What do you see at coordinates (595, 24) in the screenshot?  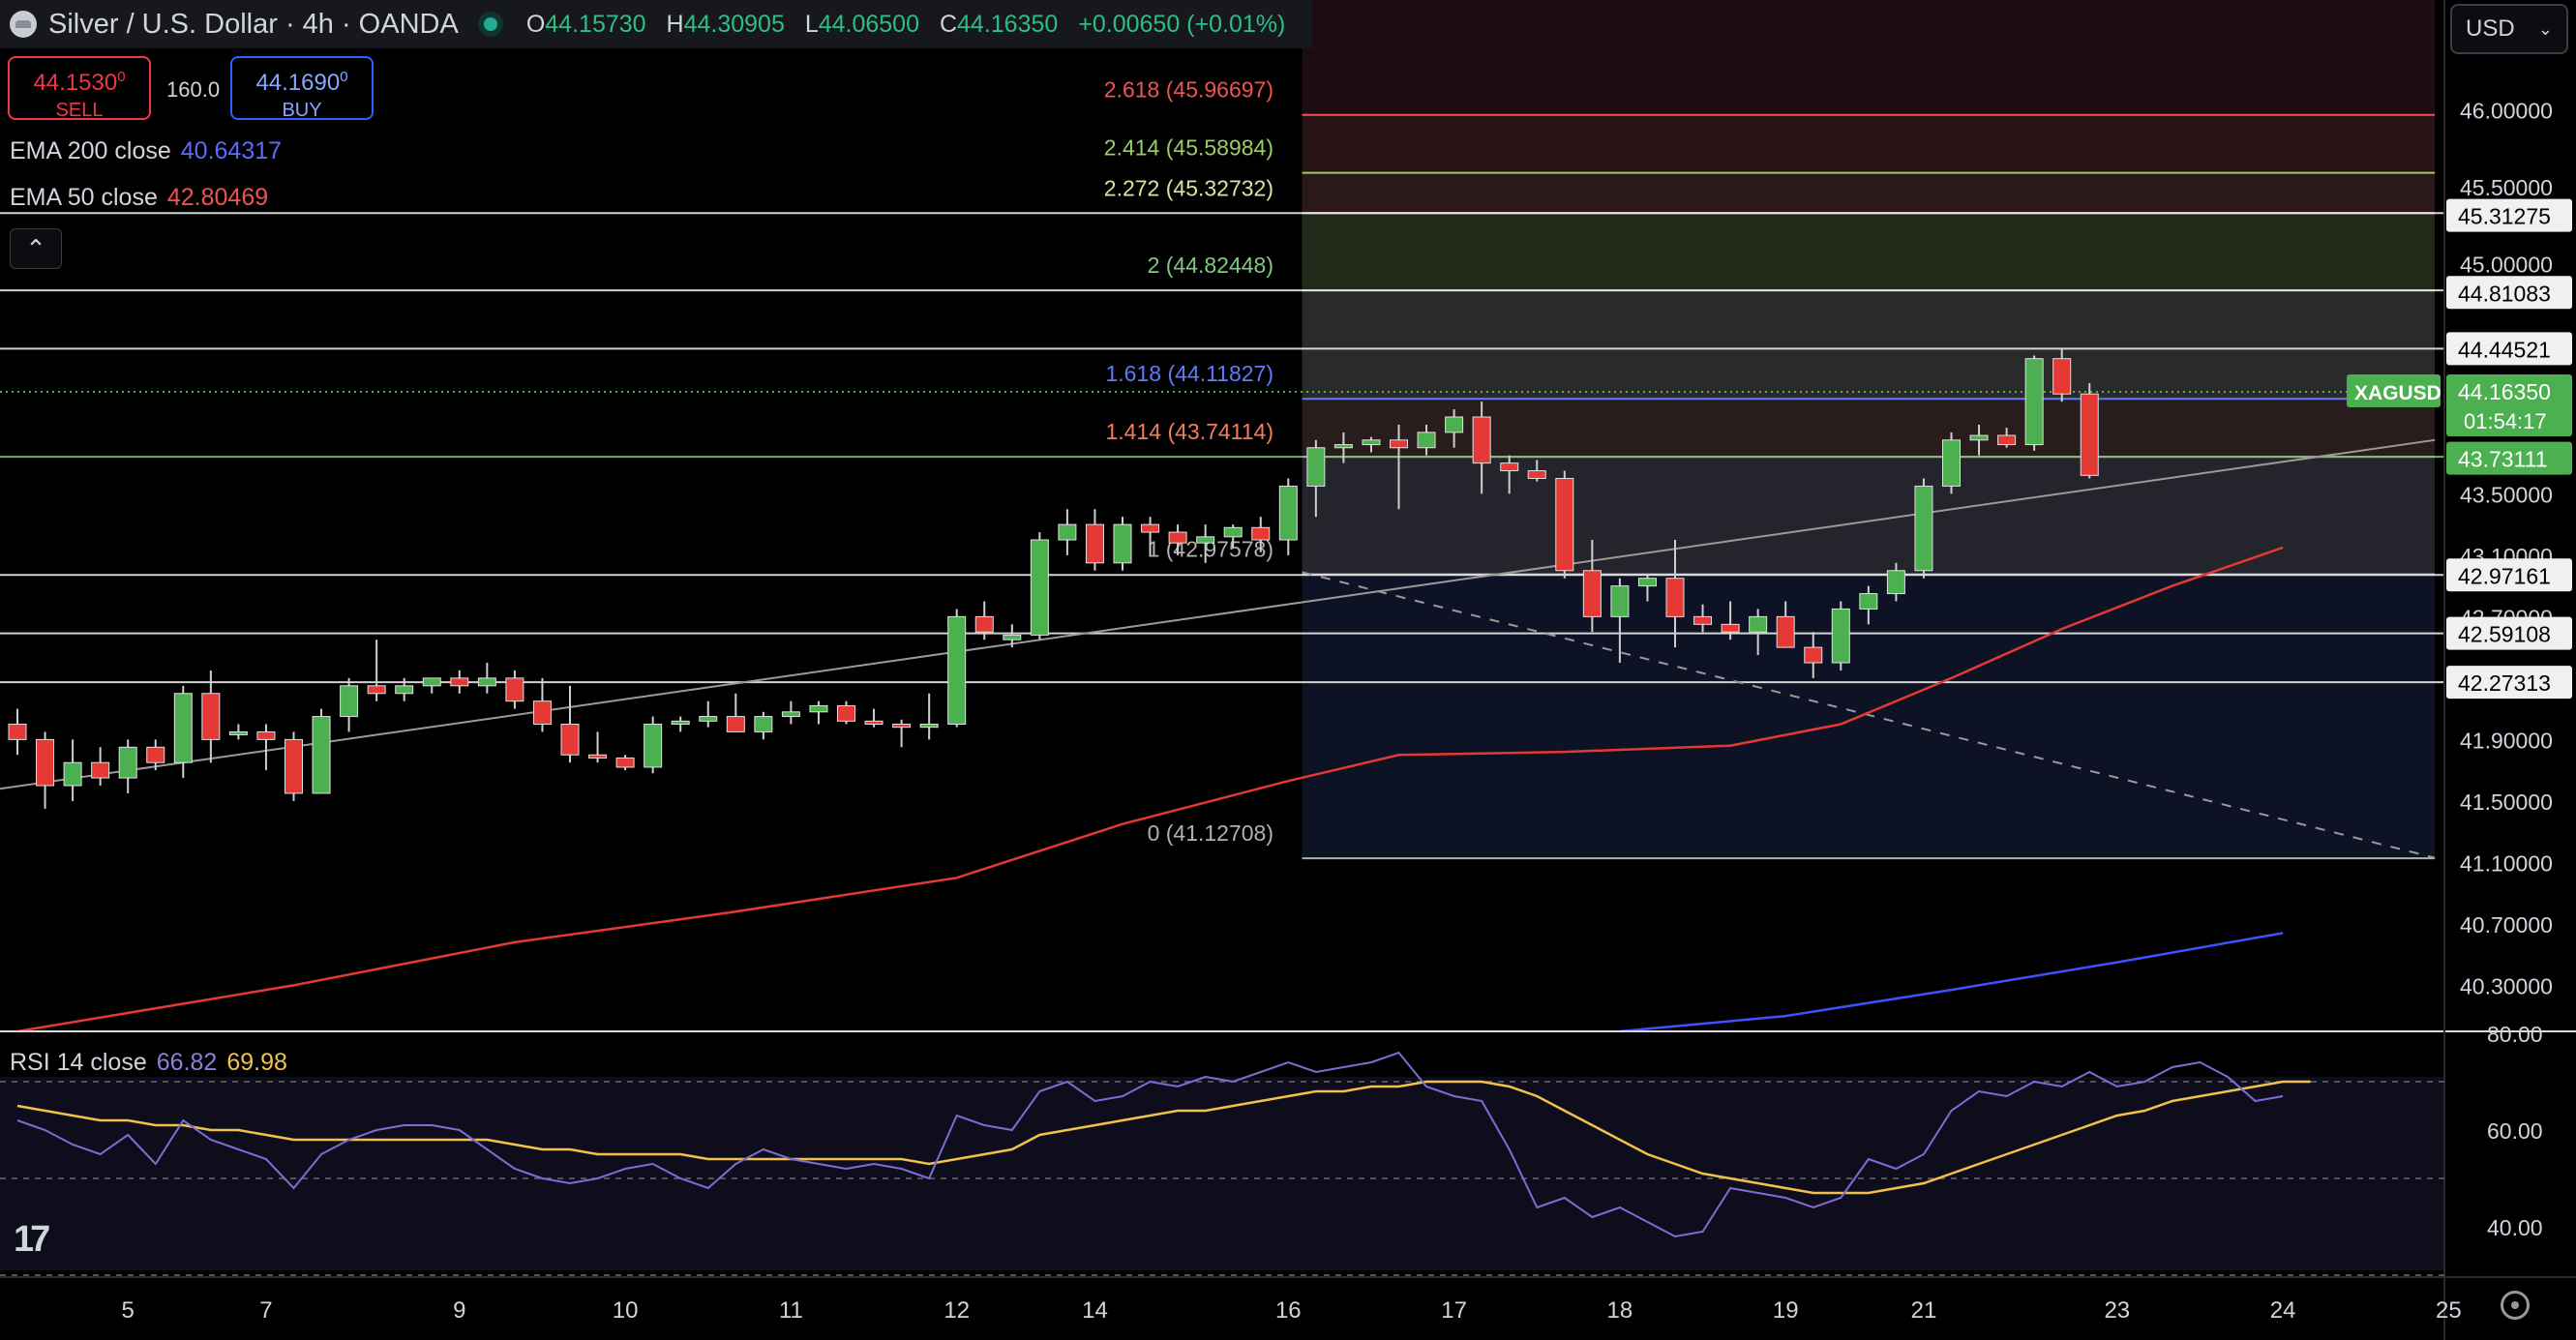 I see `open-value: 44.15730` at bounding box center [595, 24].